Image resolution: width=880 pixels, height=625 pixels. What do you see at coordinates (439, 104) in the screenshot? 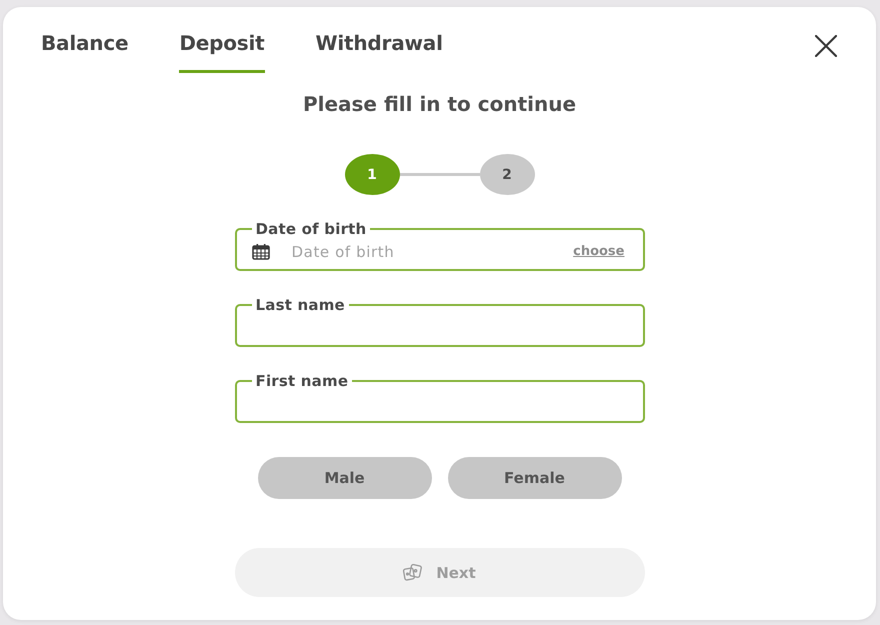
I see `form-title: Please fill in to continue` at bounding box center [439, 104].